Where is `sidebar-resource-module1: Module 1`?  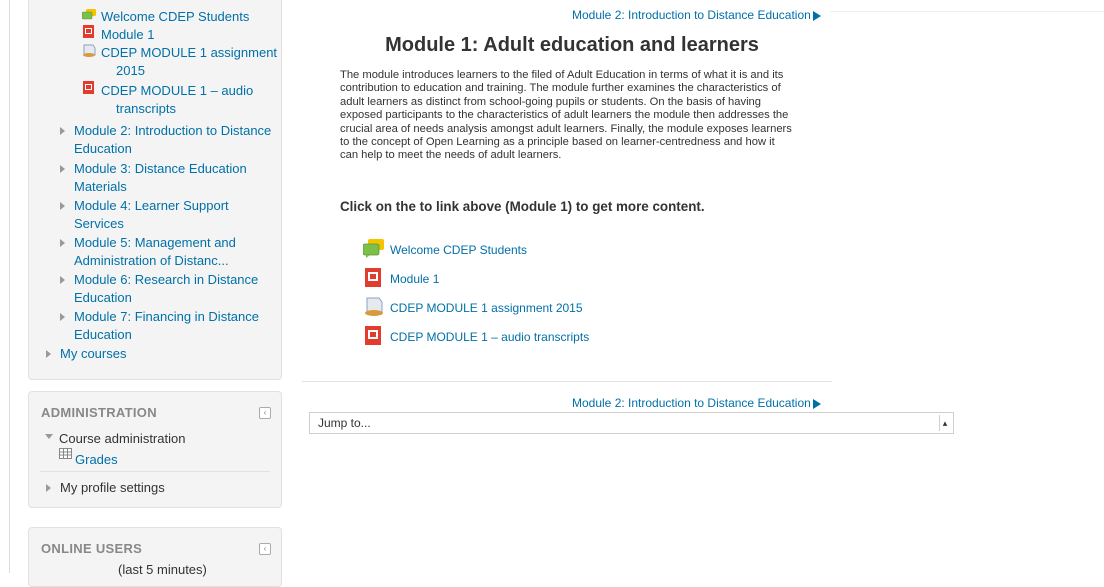 sidebar-resource-module1: Module 1 is located at coordinates (127, 35).